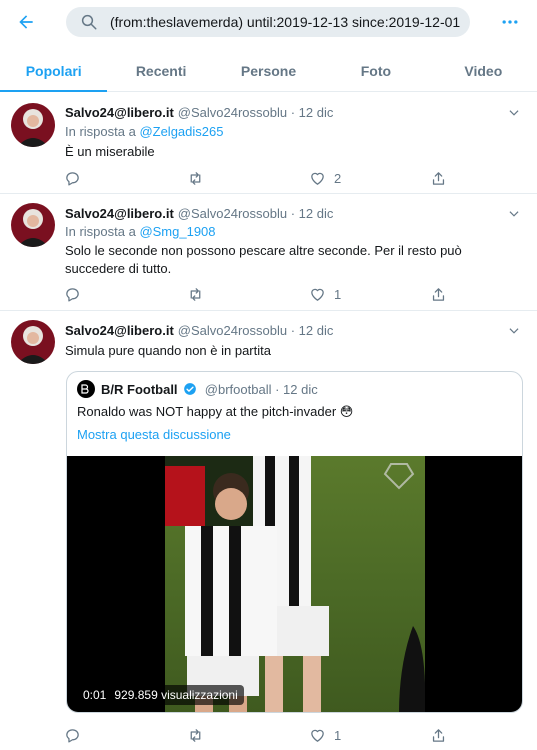 This screenshot has height=750, width=537. I want to click on reply-context: In risposta a @Smg_1908, so click(140, 231).